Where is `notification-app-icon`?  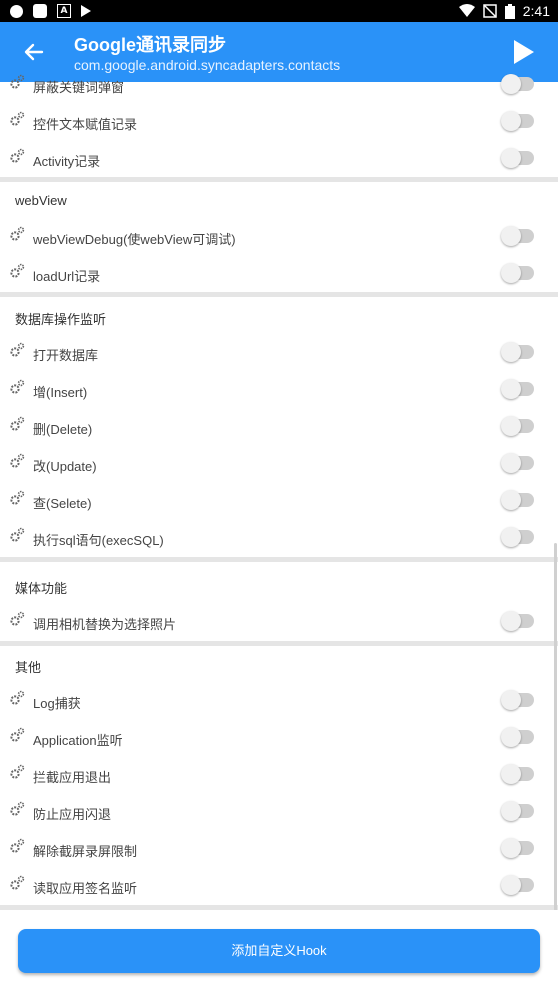
notification-app-icon is located at coordinates (40, 11).